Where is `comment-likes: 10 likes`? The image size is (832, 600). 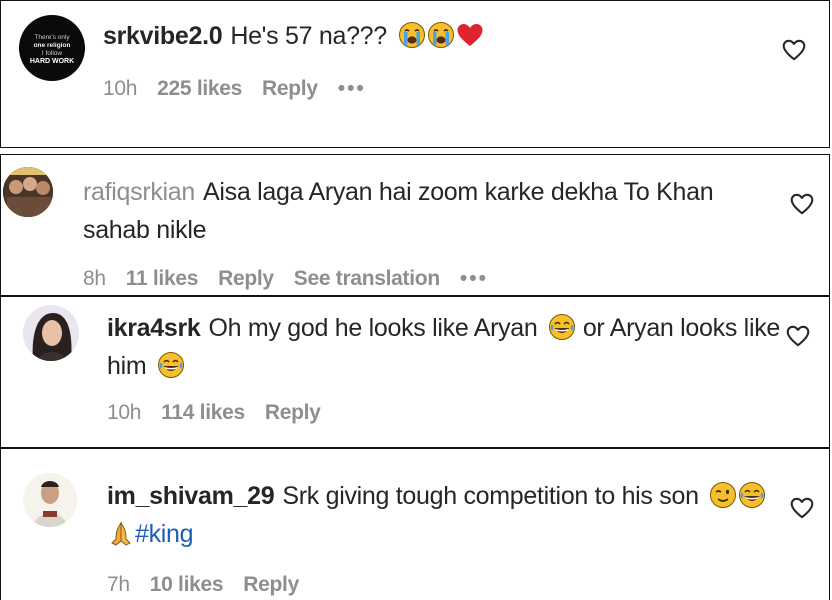
comment-likes: 10 likes is located at coordinates (187, 584).